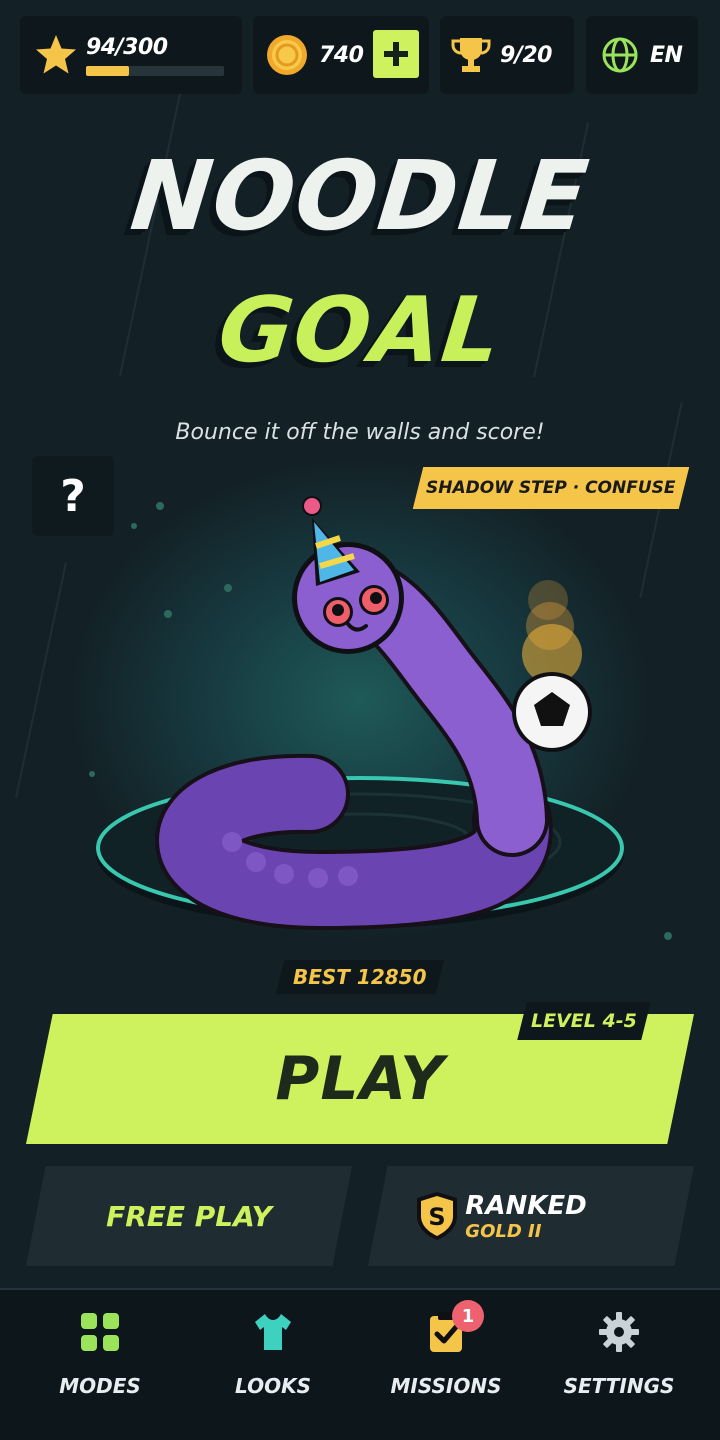  I want to click on xp-progress-fill, so click(107, 70).